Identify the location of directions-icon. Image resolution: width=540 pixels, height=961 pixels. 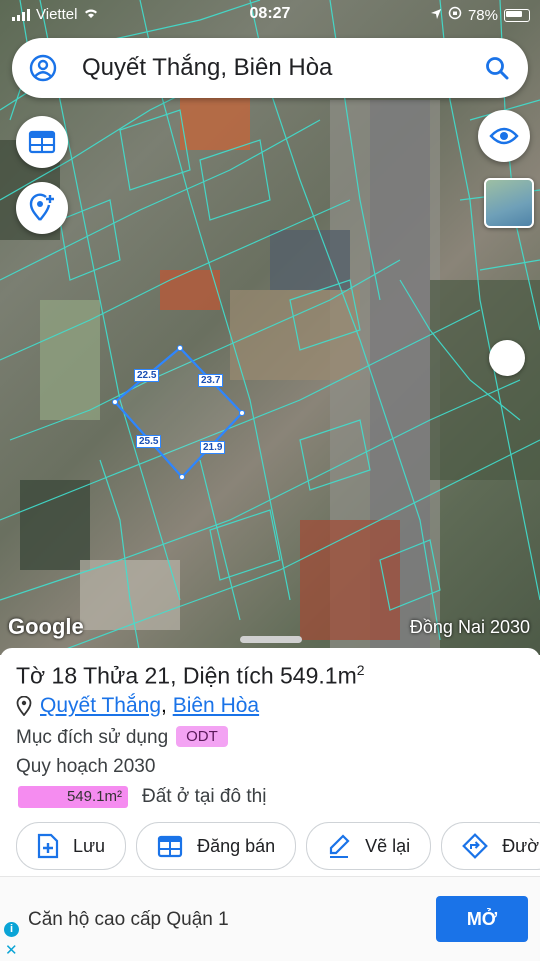
(475, 846).